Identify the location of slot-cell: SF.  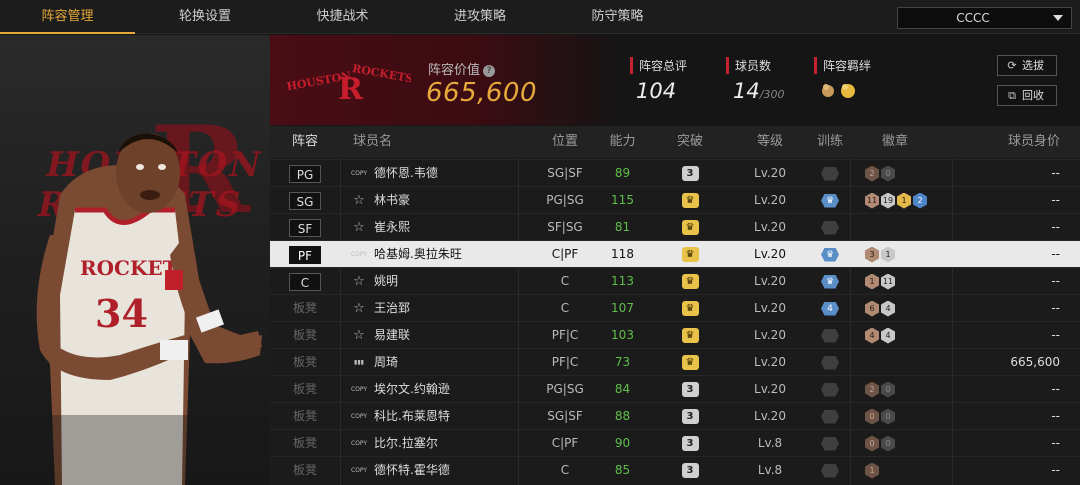
(305, 227).